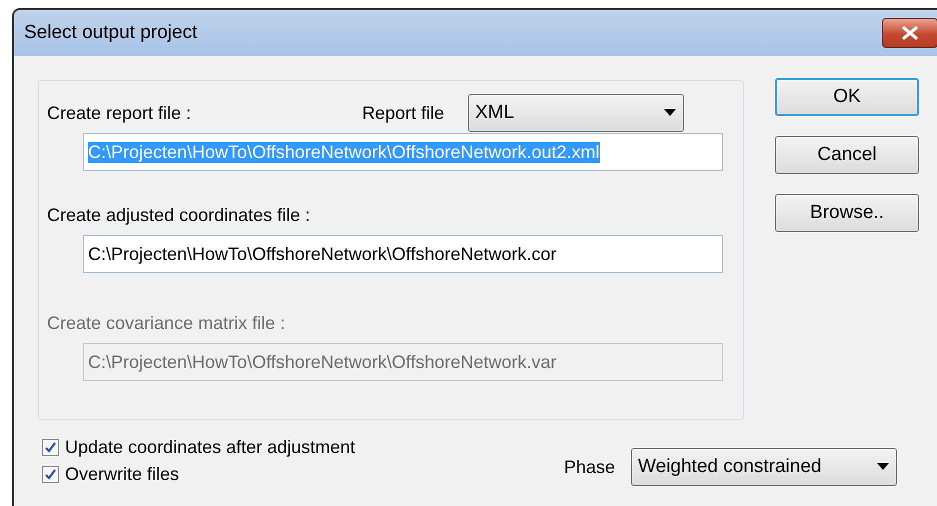  I want to click on dialog-button: OK, so click(847, 97).